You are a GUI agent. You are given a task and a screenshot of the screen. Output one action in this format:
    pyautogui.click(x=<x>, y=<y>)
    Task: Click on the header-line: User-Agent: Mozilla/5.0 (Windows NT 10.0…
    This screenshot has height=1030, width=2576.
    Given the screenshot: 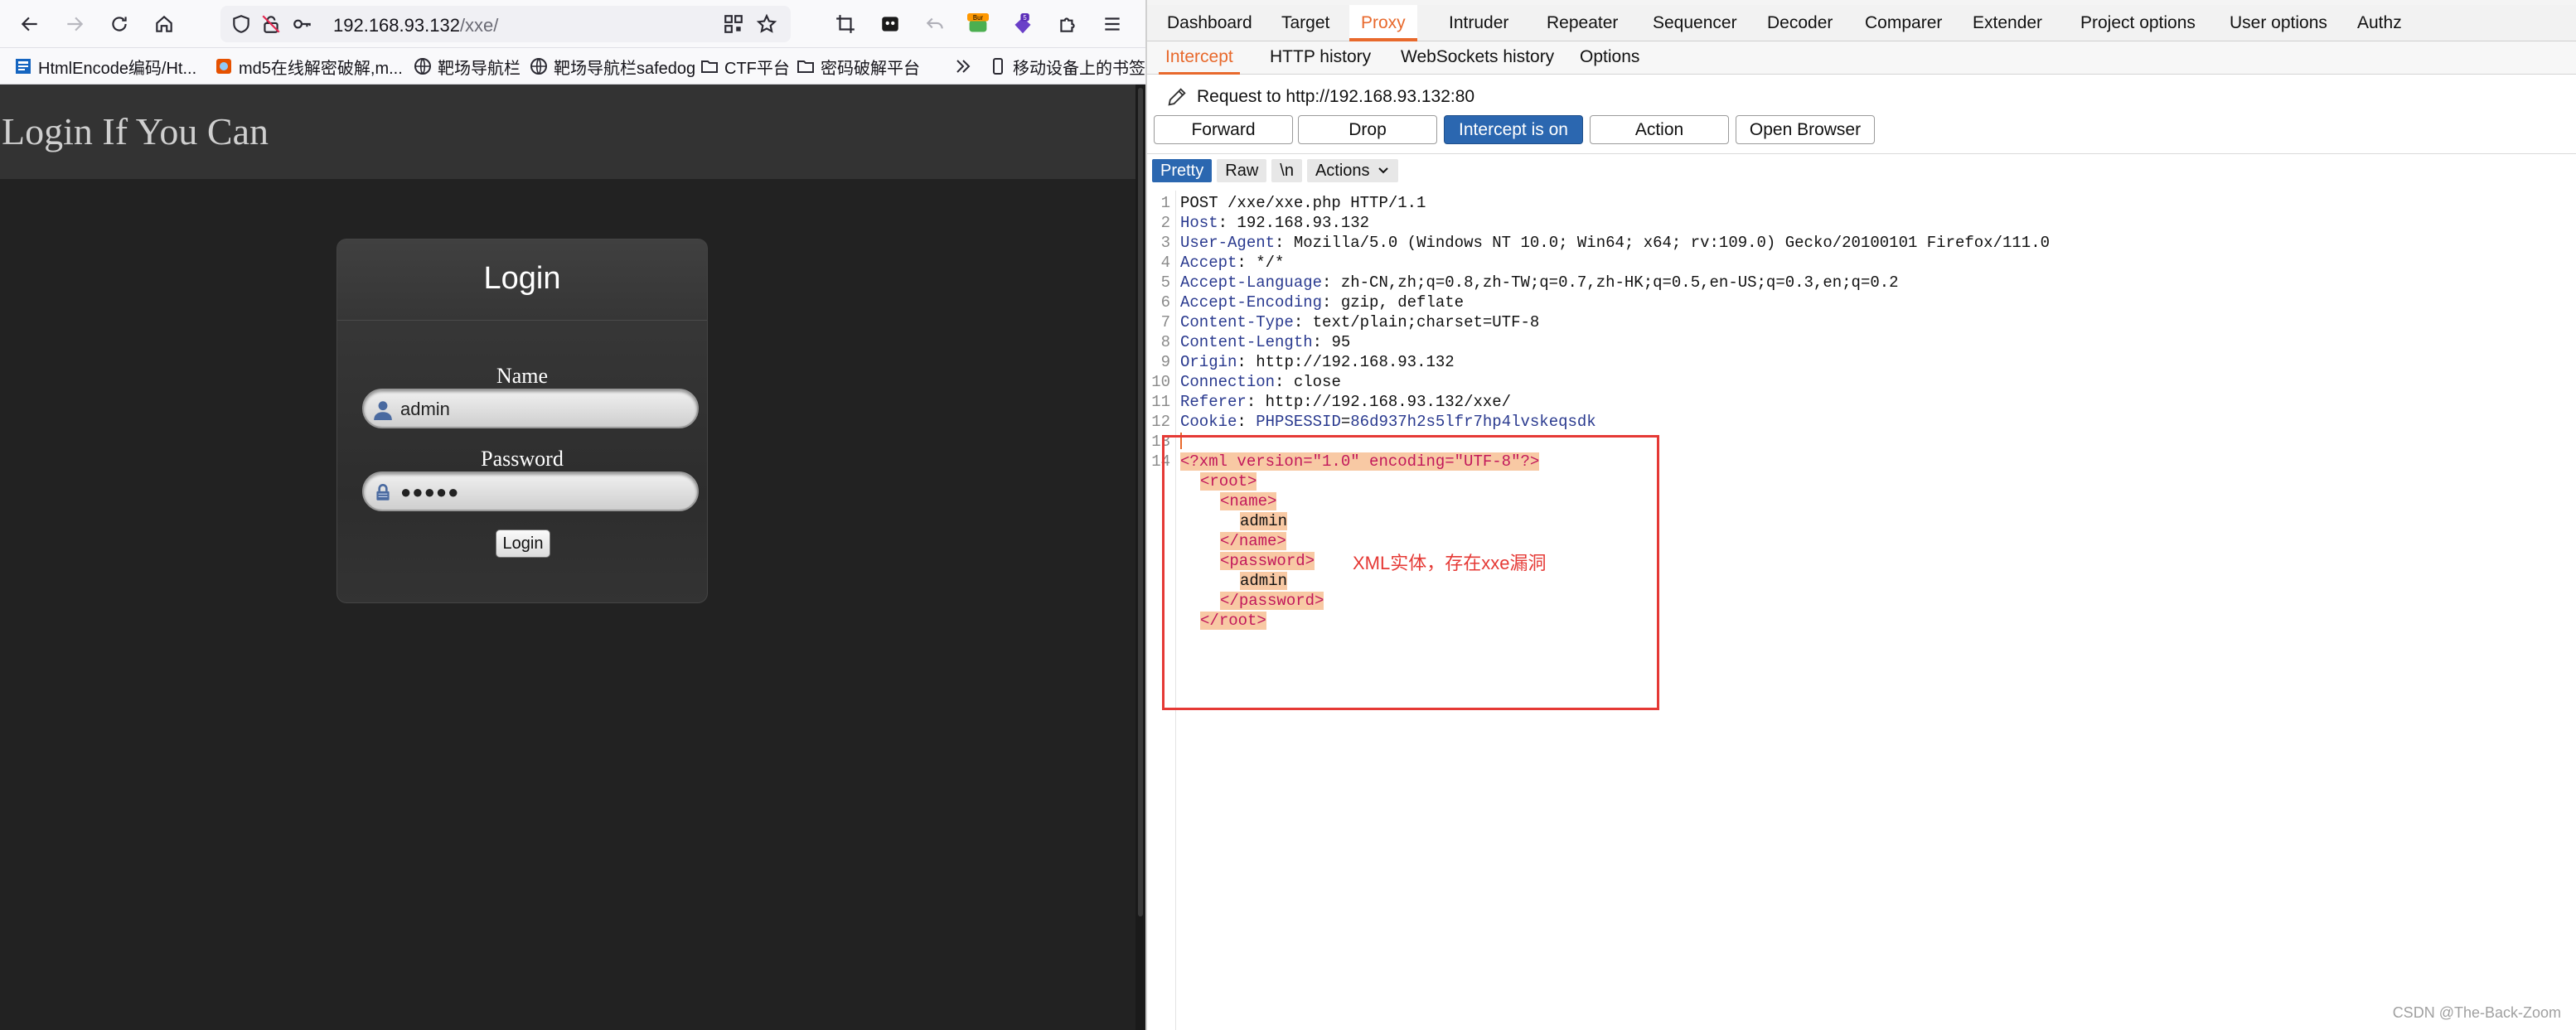 What is the action you would take?
    pyautogui.click(x=1615, y=243)
    